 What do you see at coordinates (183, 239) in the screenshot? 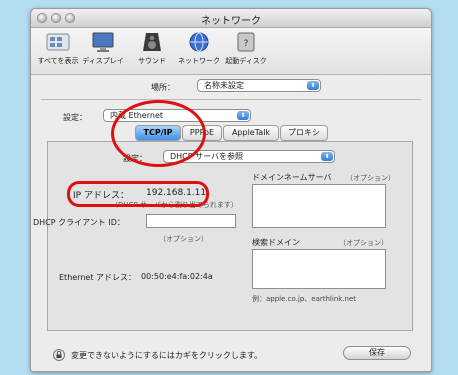
I see `dhcp-client-id-optional: （オプション）` at bounding box center [183, 239].